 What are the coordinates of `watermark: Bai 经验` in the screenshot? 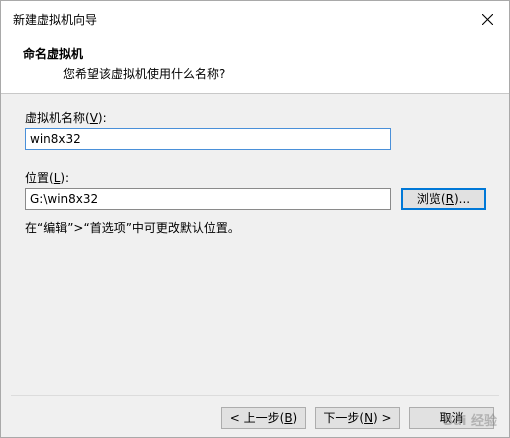 It's located at (470, 421).